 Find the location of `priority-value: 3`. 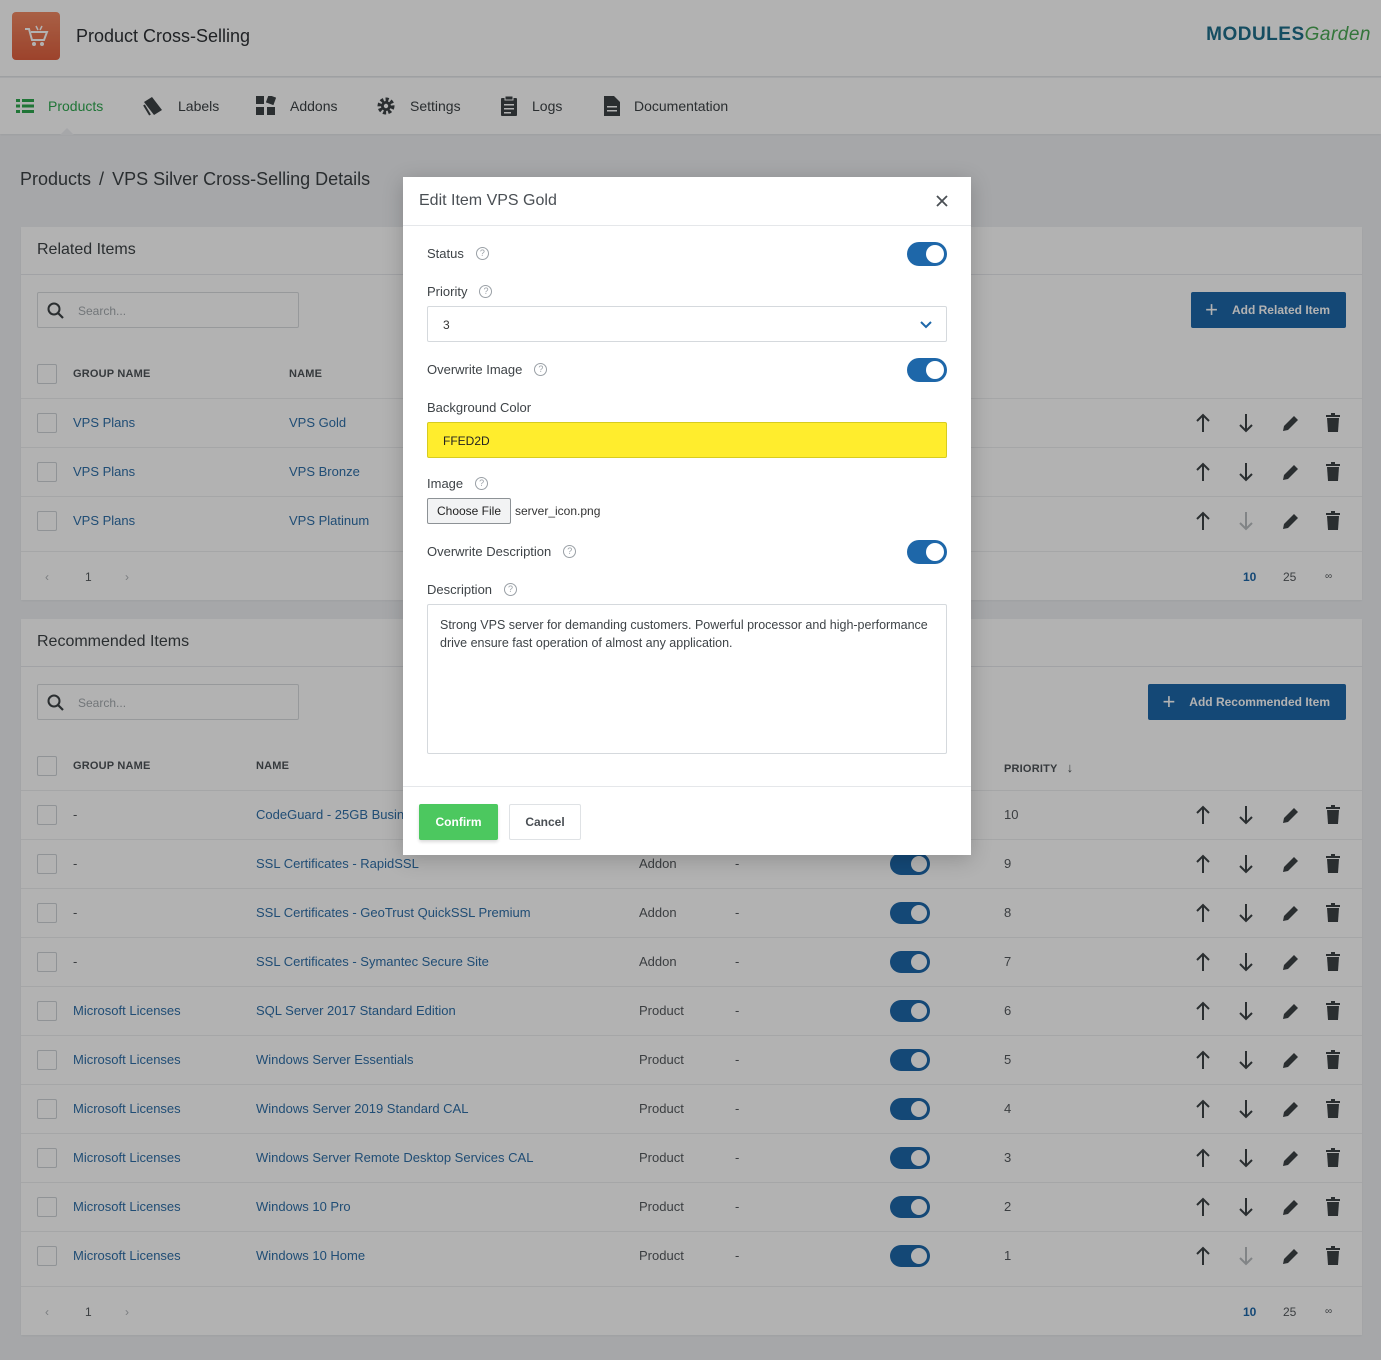

priority-value: 3 is located at coordinates (446, 325).